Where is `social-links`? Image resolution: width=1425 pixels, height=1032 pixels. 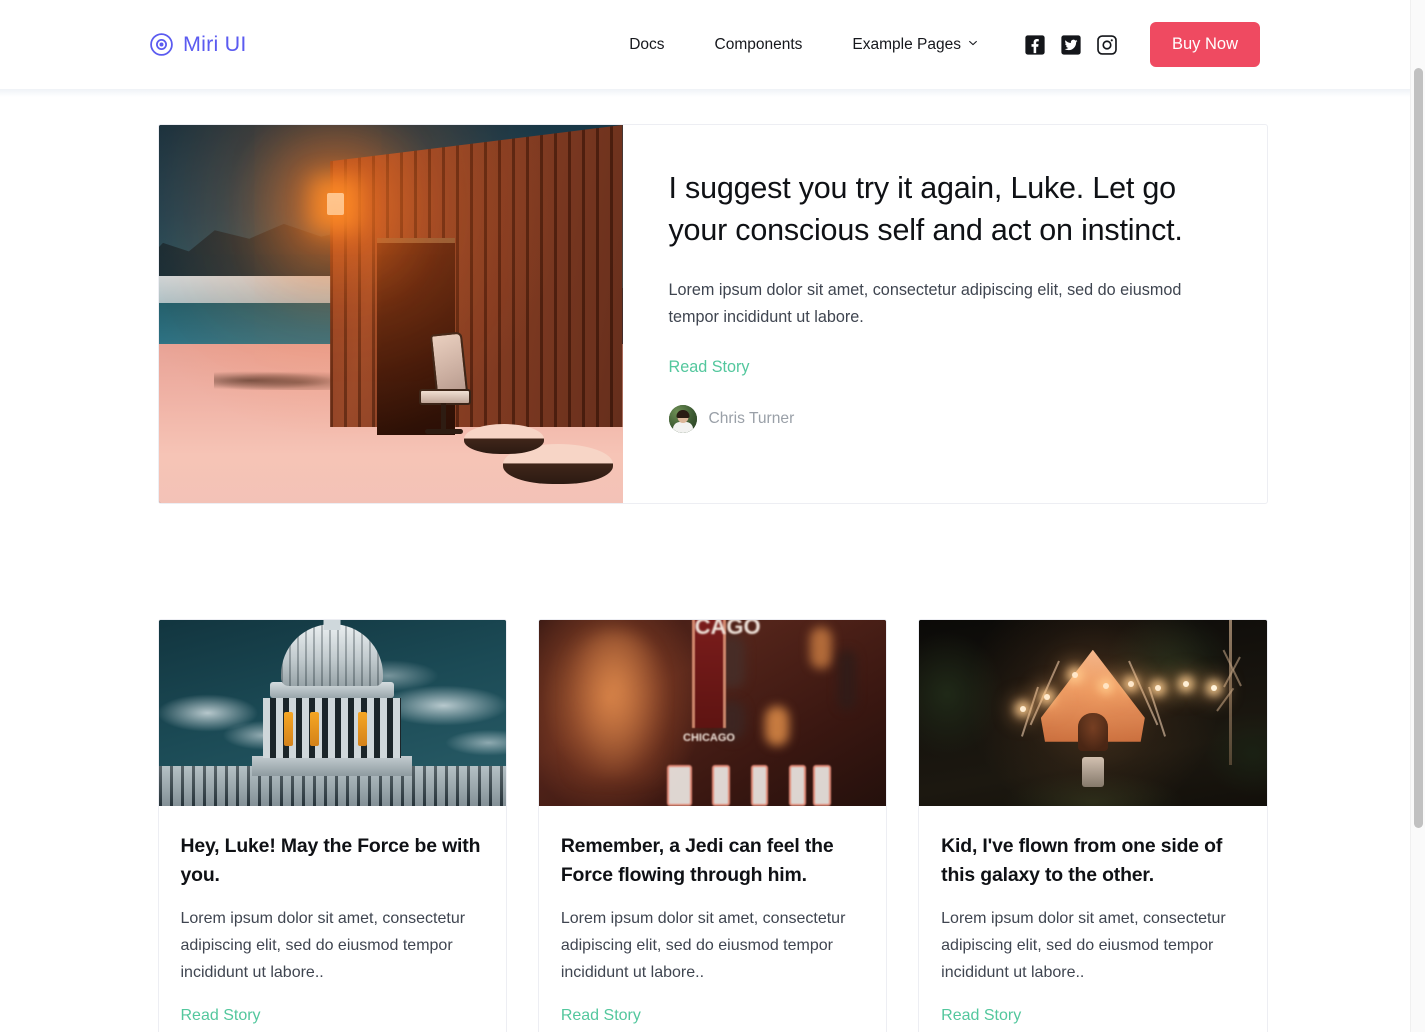 social-links is located at coordinates (1071, 45).